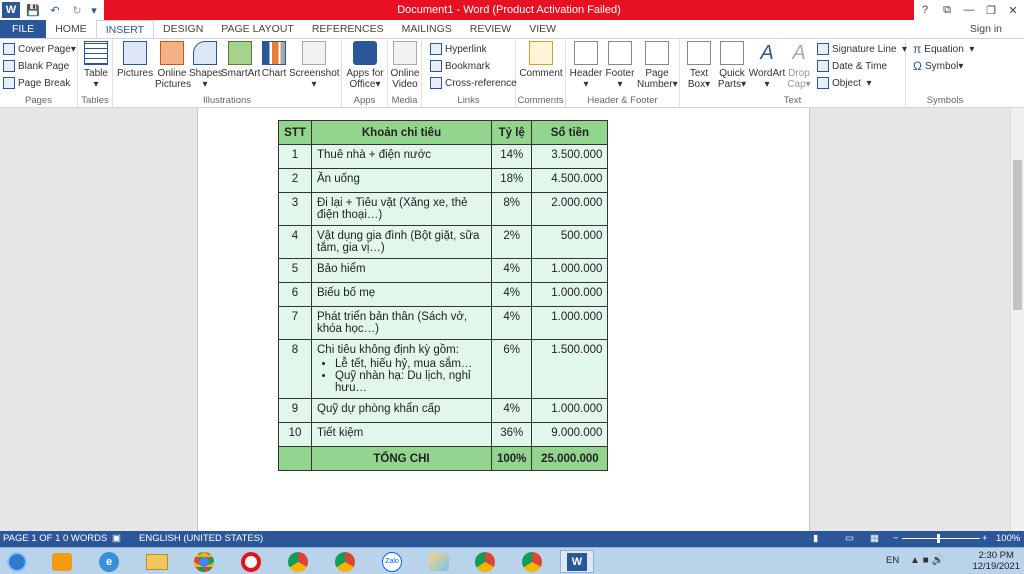 Image resolution: width=1024 pixels, height=574 pixels. What do you see at coordinates (699, 65) in the screenshot?
I see `text-box-button: Text Box▾` at bounding box center [699, 65].